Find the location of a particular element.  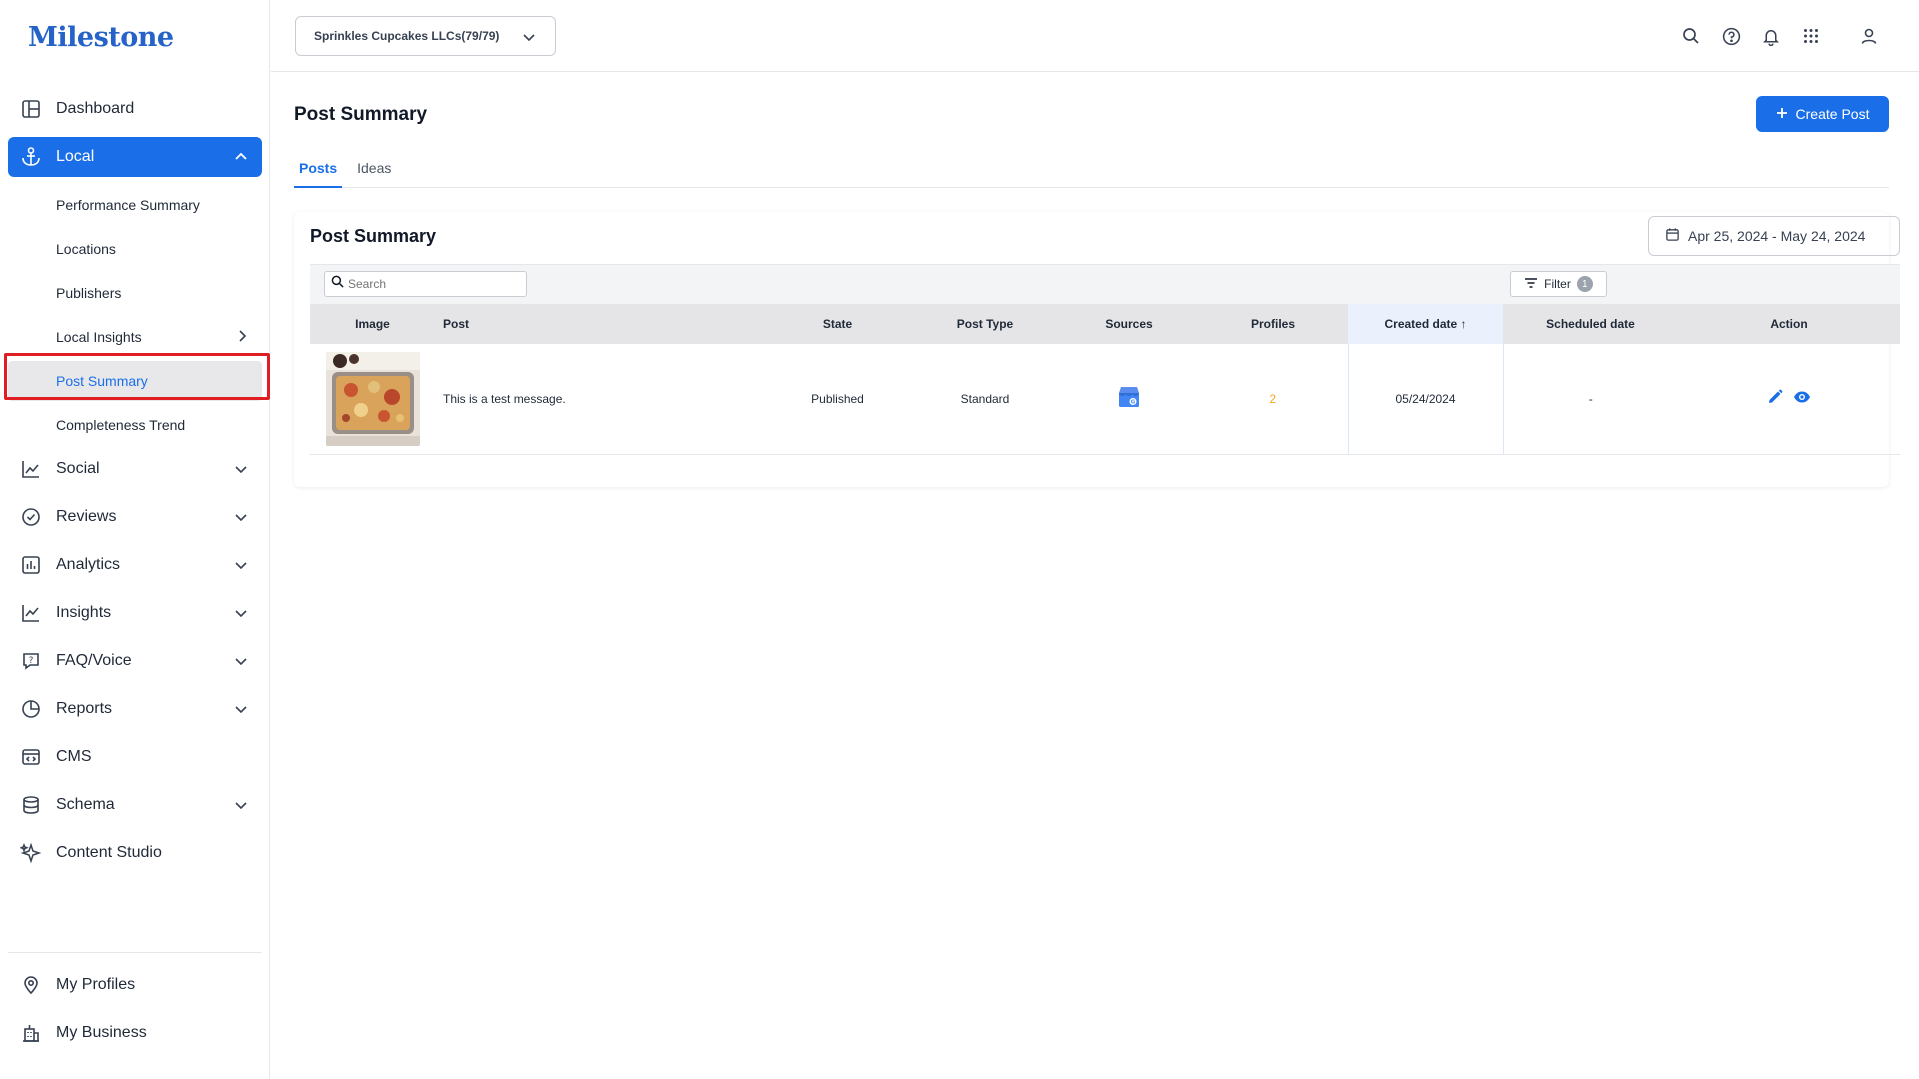

line-chart-icon is located at coordinates (31, 613).